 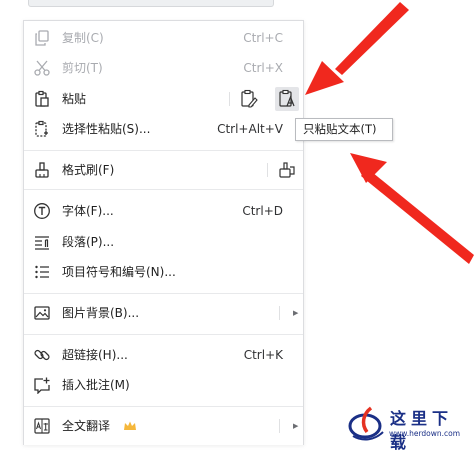 I want to click on image-icon, so click(x=42, y=313).